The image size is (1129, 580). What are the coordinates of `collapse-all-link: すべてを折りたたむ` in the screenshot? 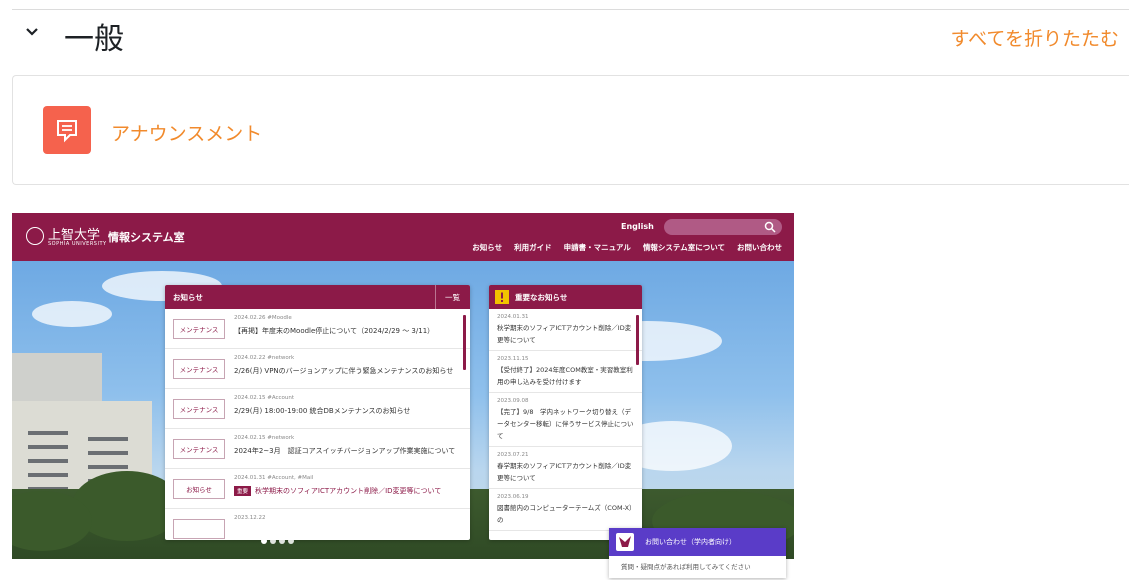 It's located at (1034, 37).